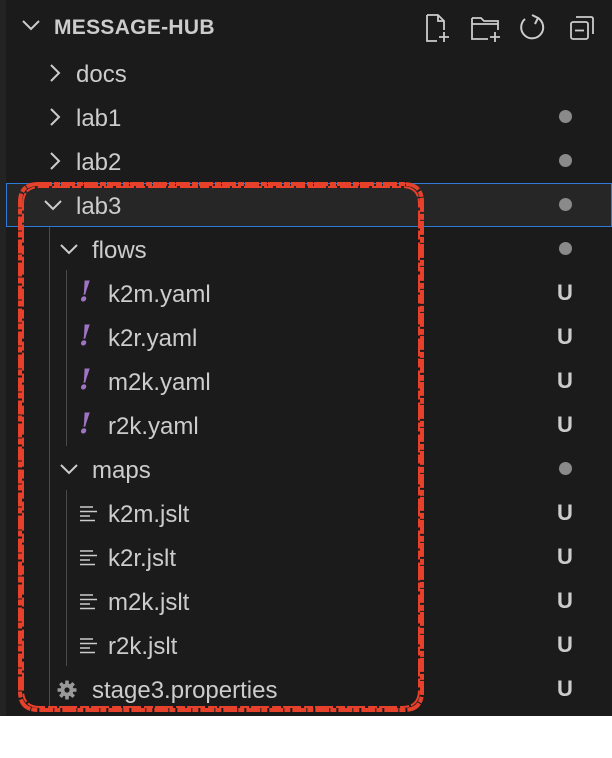  Describe the element at coordinates (309, 513) in the screenshot. I see `tree-item-k2m-jslt: k2m.jslt U` at that location.